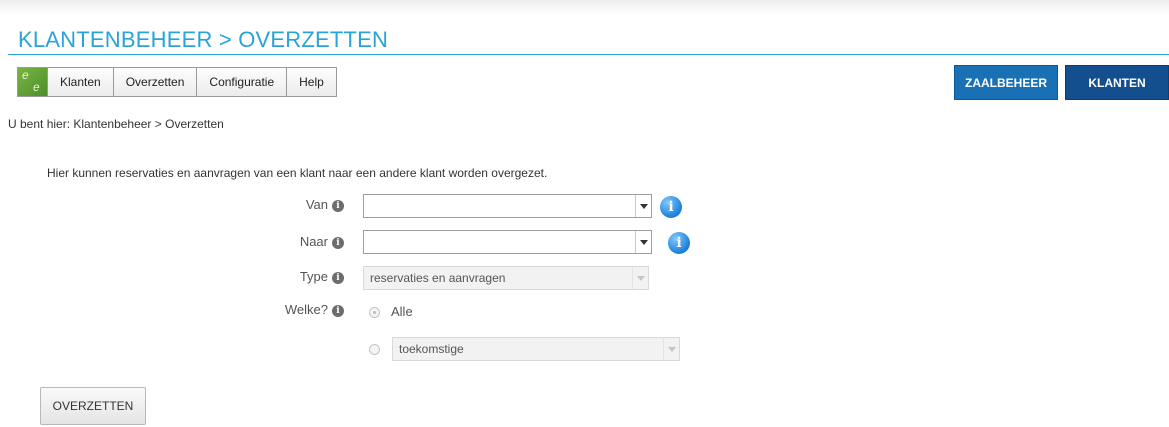 The width and height of the screenshot is (1169, 427). Describe the element at coordinates (438, 278) in the screenshot. I see `type-value: reservaties en aanvragen` at that location.